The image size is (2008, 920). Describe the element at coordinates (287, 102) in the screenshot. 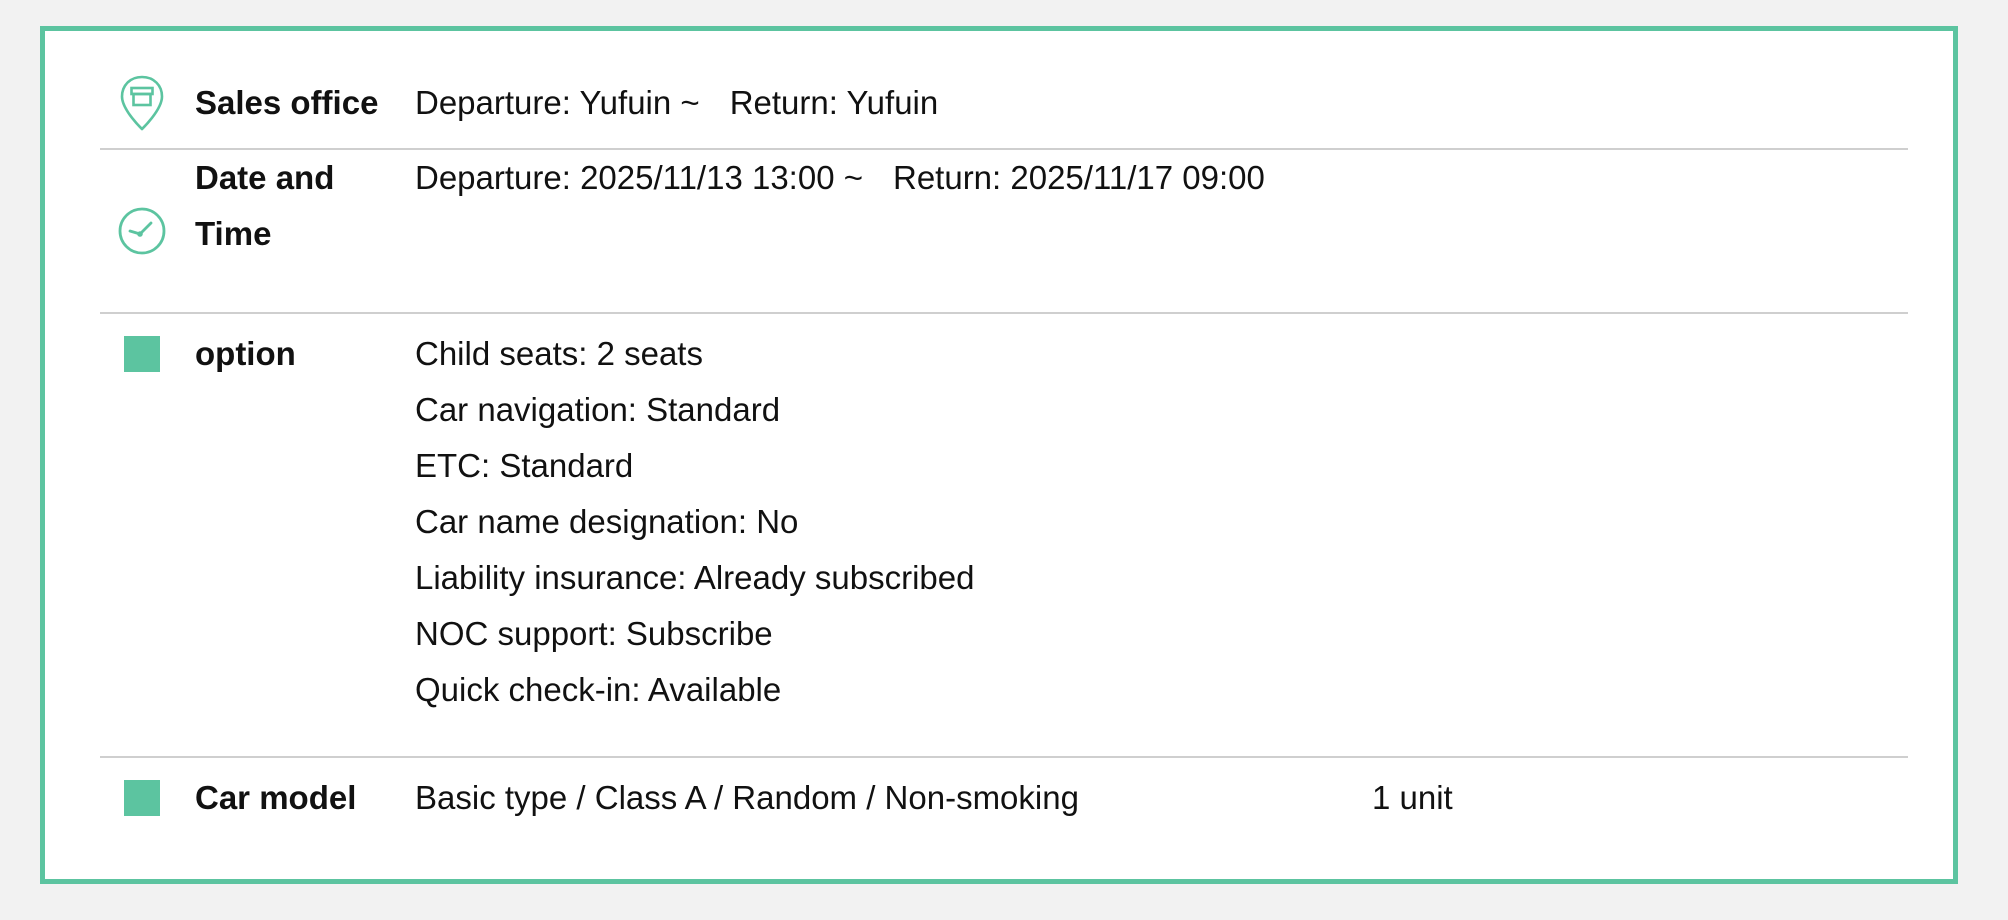

I see `sales-office-label: Sales office` at that location.